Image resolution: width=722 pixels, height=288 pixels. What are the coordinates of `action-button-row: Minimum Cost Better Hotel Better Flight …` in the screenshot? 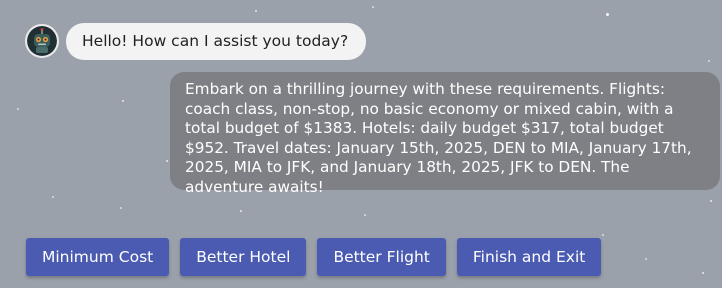 It's located at (314, 257).